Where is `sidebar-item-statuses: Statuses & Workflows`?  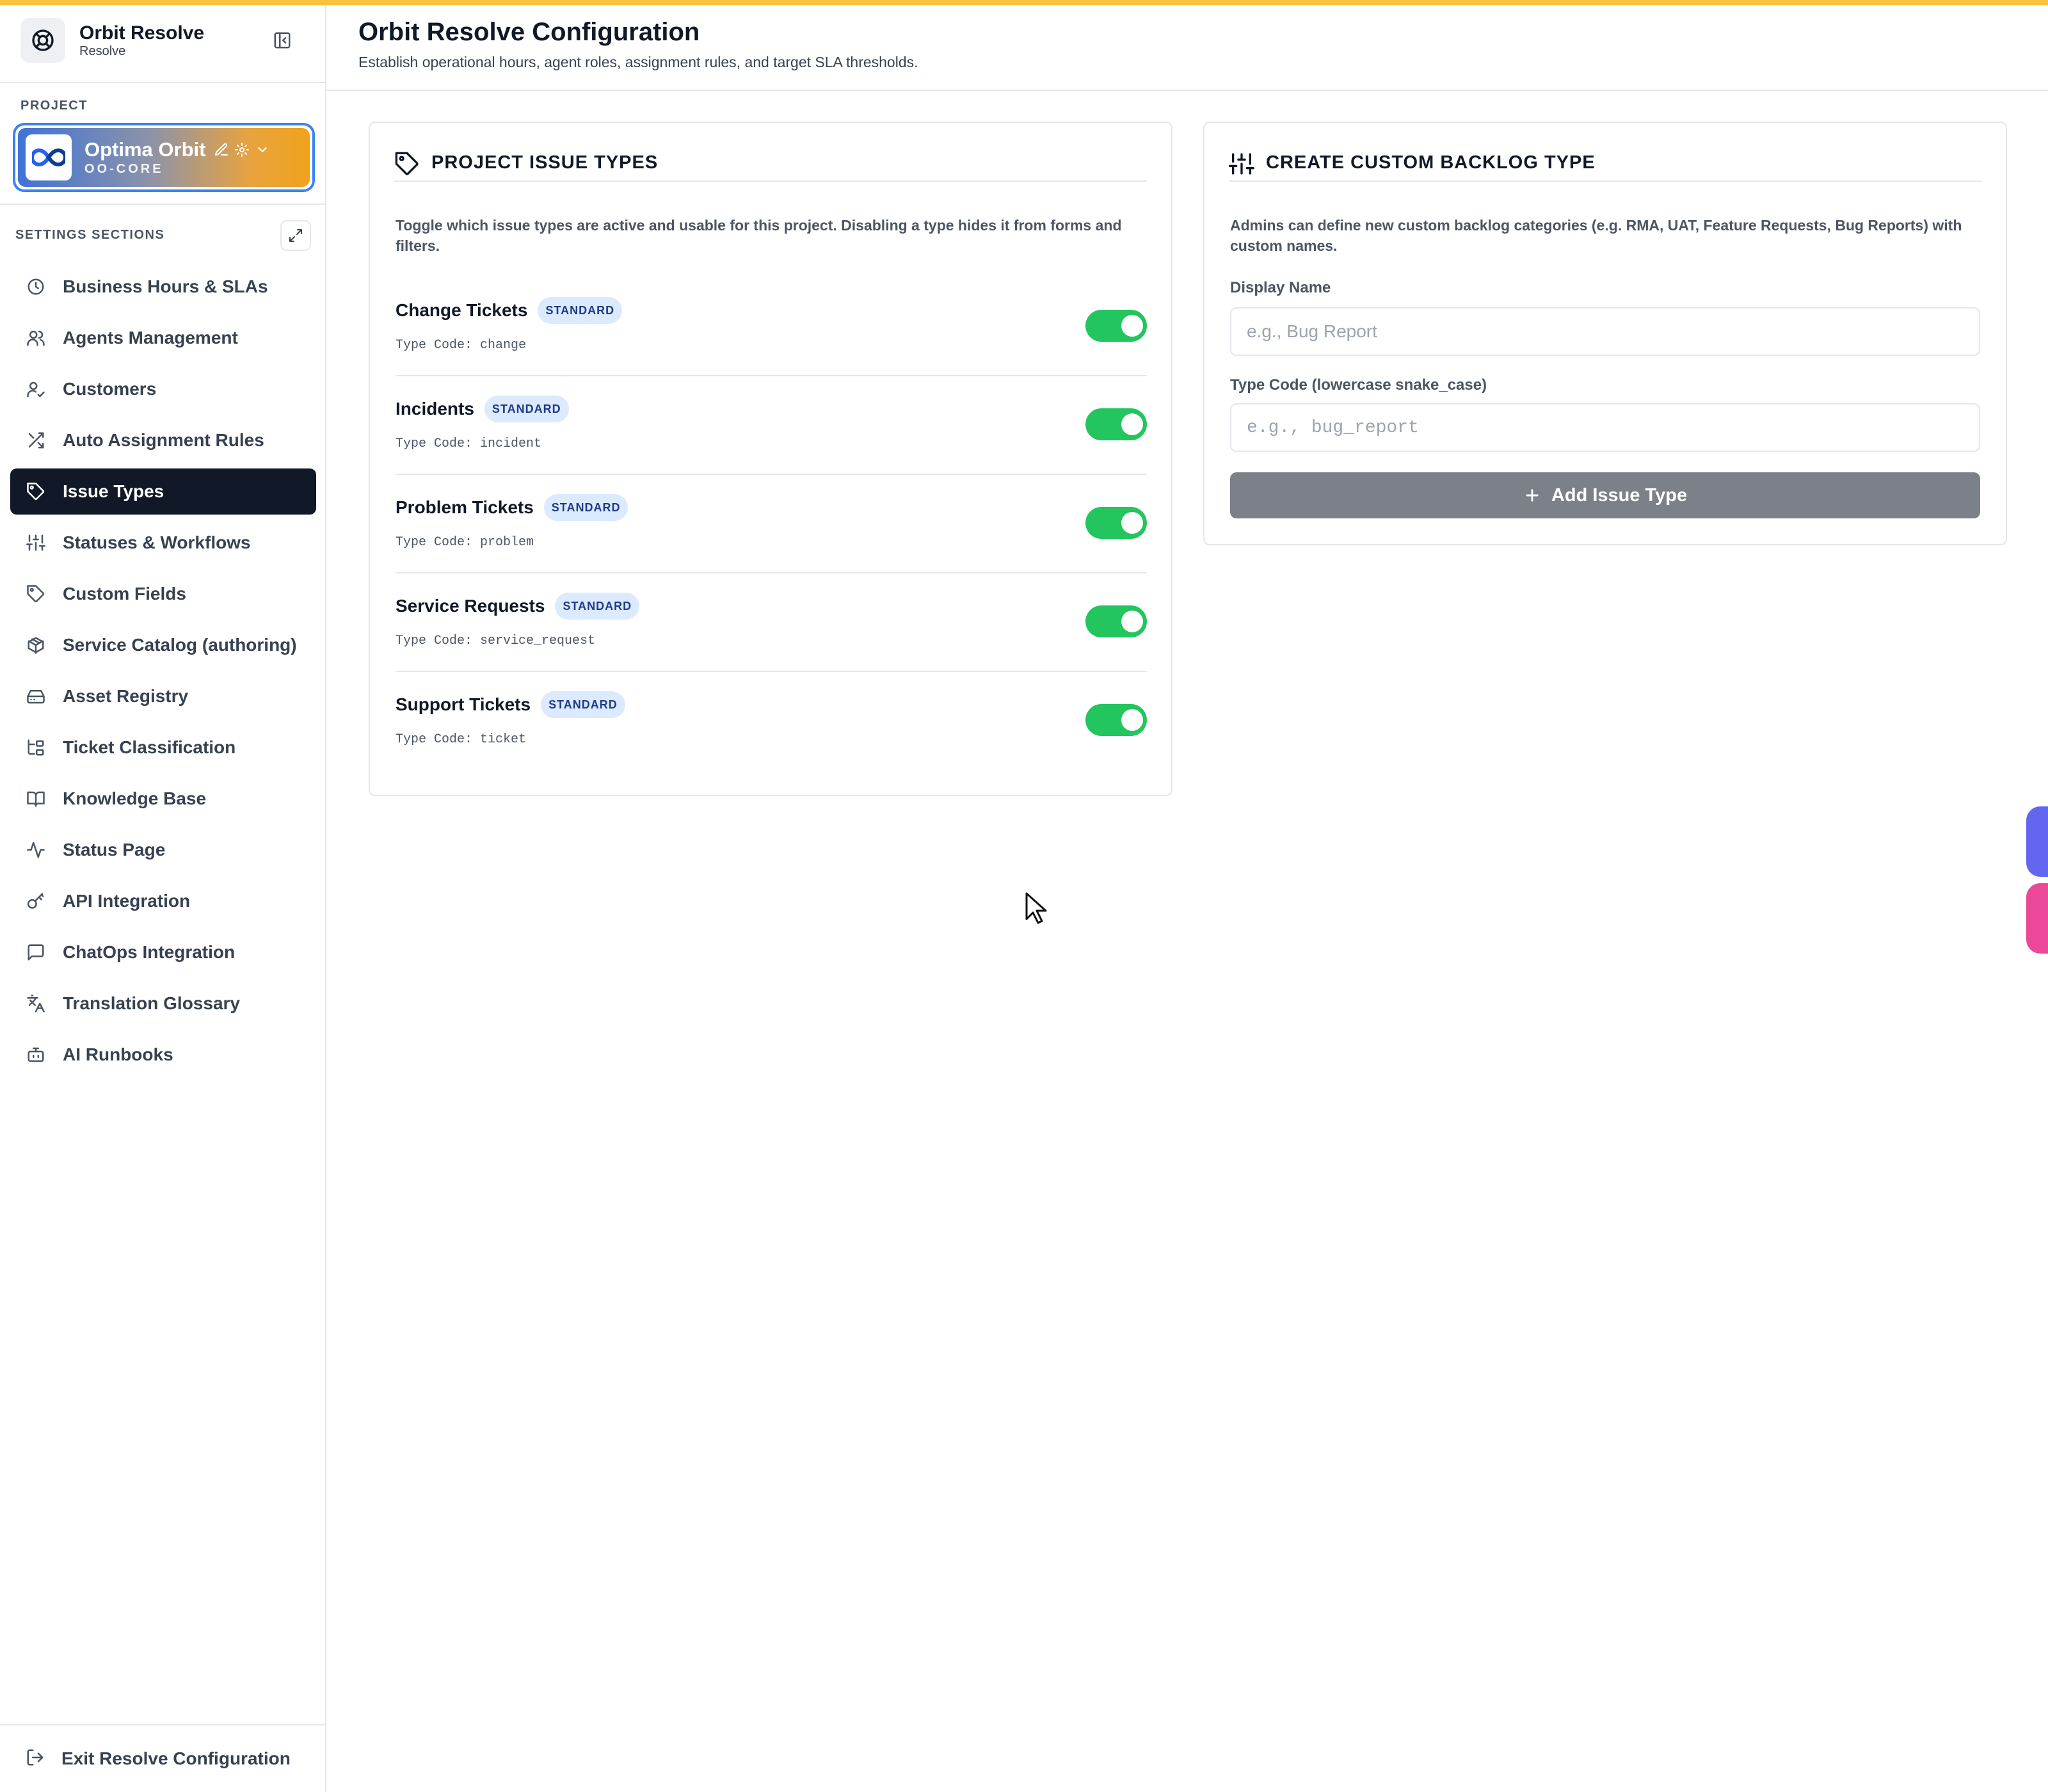 sidebar-item-statuses: Statuses & Workflows is located at coordinates (163, 543).